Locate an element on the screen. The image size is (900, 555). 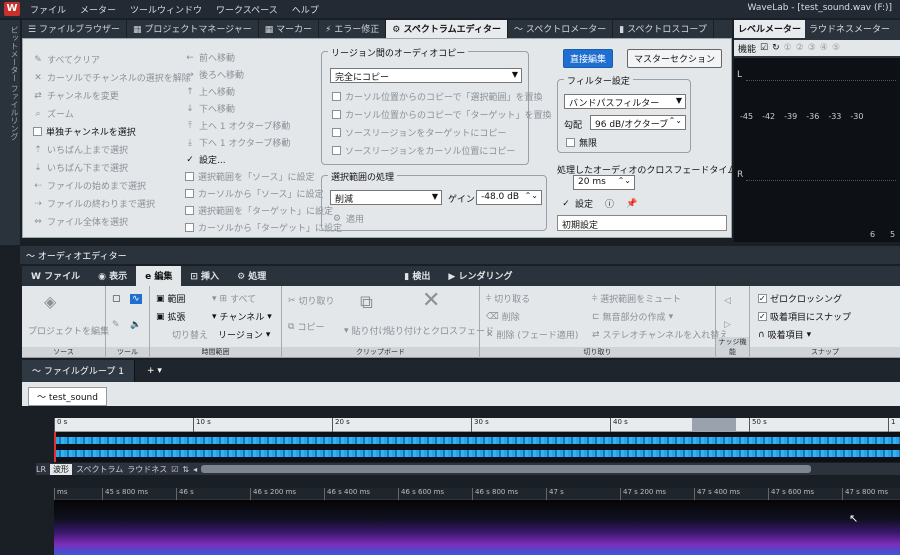
preset-3-button: ③ is located at coordinates (812, 48).